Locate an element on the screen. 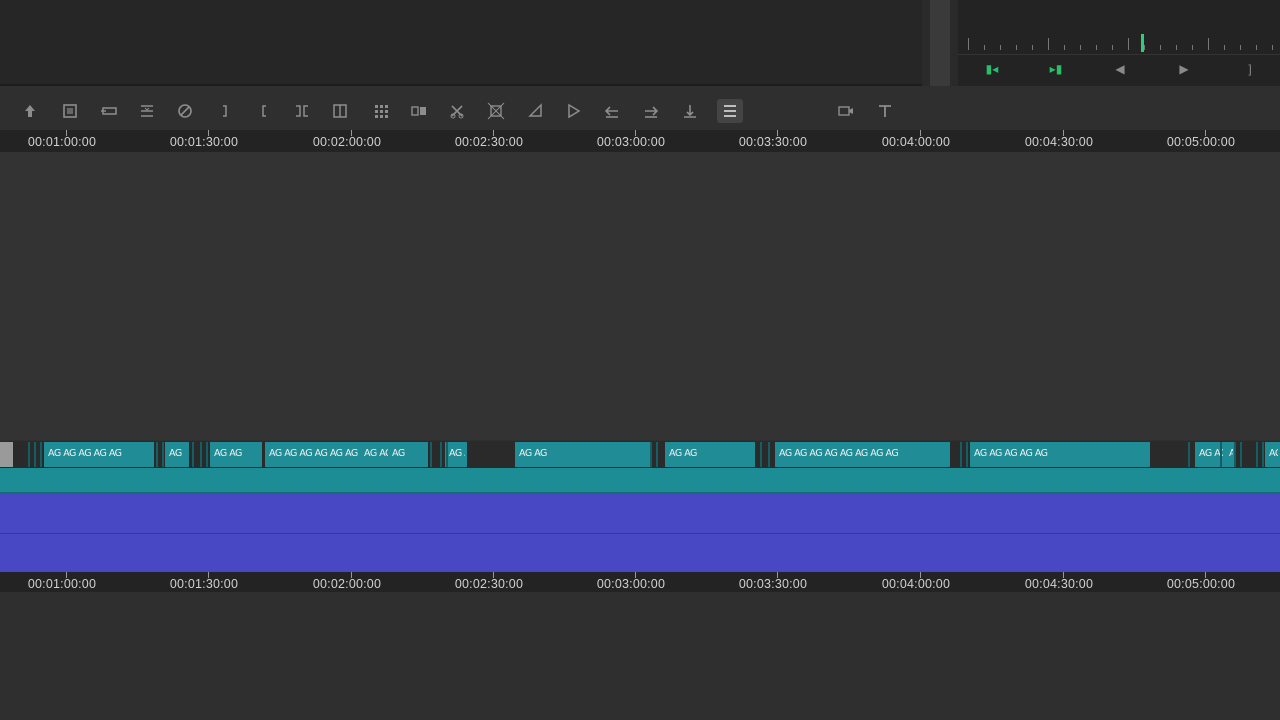  ruler-timecode-label: 00:04:00:00 is located at coordinates (916, 142).